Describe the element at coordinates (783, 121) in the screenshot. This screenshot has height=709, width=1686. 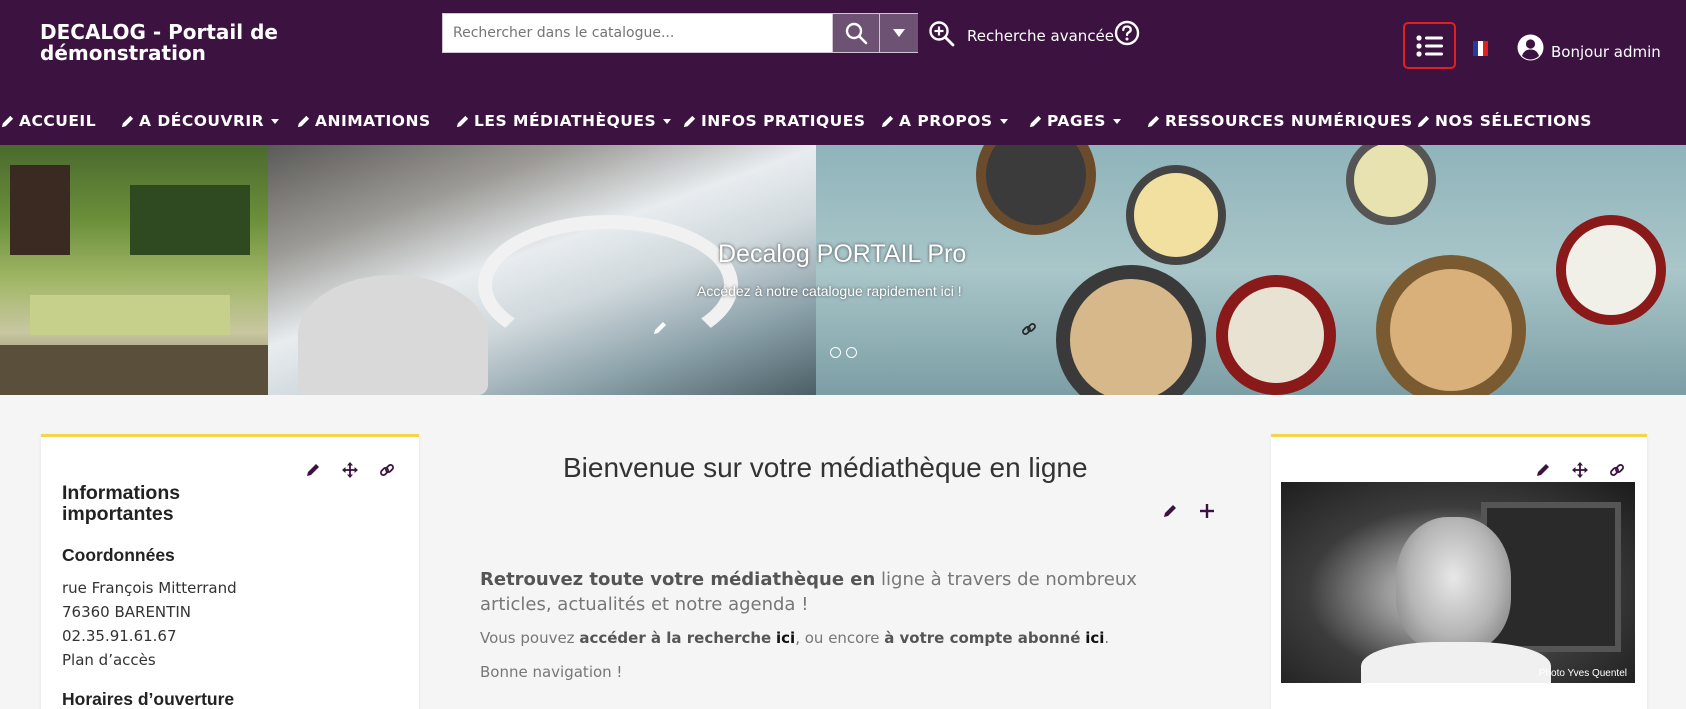
I see `nav-item-label: INFOS PRATIQUES` at that location.